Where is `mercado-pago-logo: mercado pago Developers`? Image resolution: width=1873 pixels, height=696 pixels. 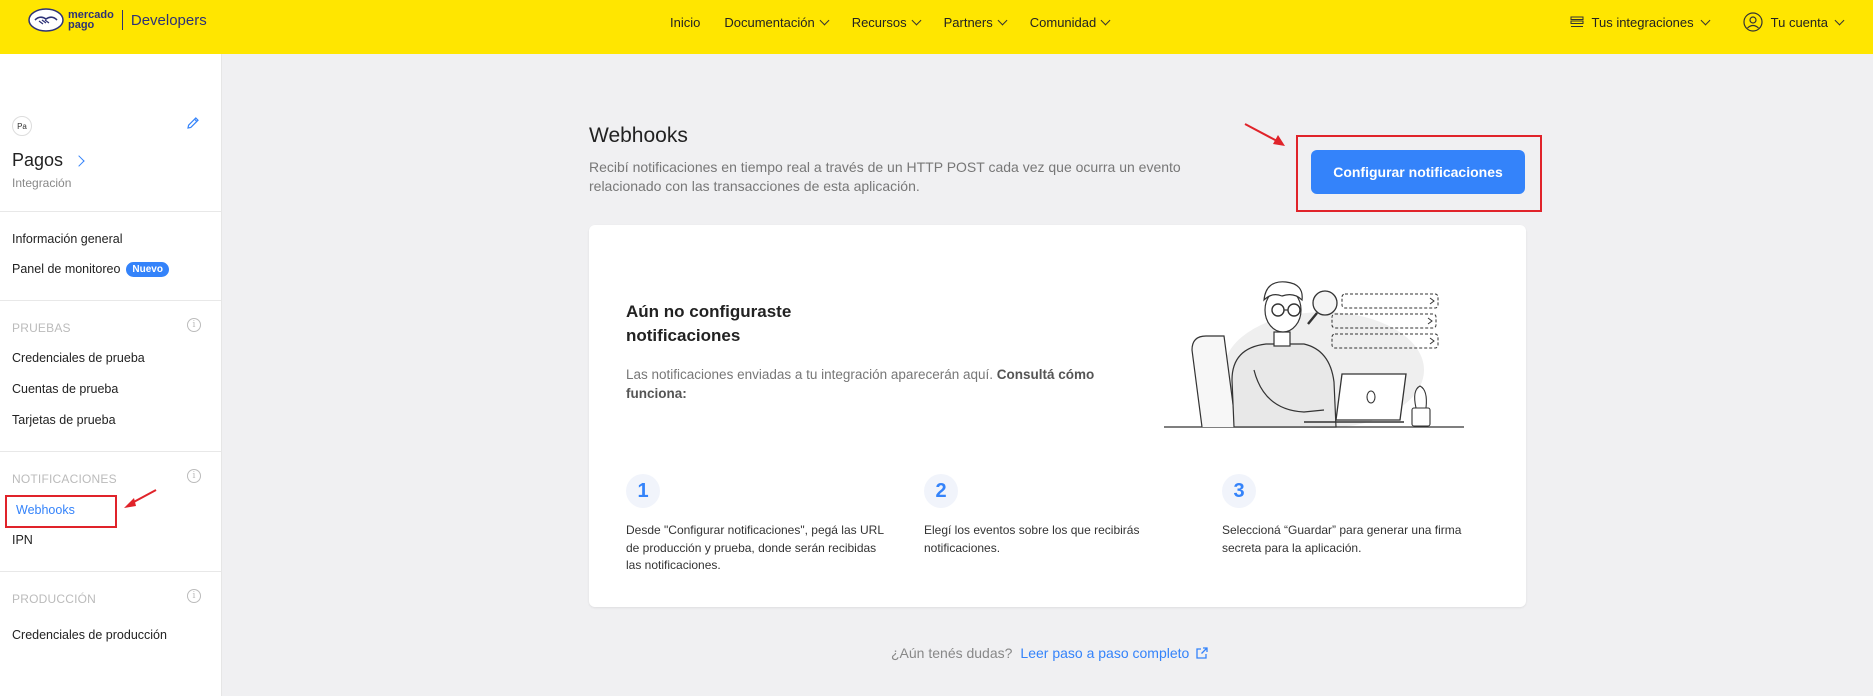
mercado-pago-logo: mercado pago Developers is located at coordinates (117, 20).